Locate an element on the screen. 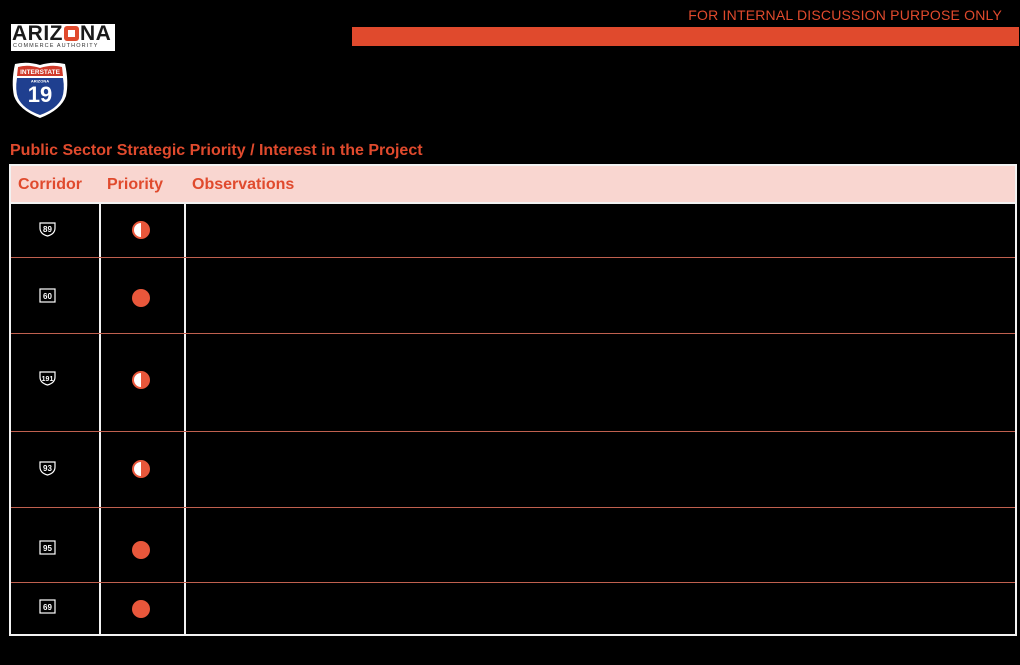 This screenshot has width=1020, height=665. us-route-93-shield-icon: 93 is located at coordinates (47, 468).